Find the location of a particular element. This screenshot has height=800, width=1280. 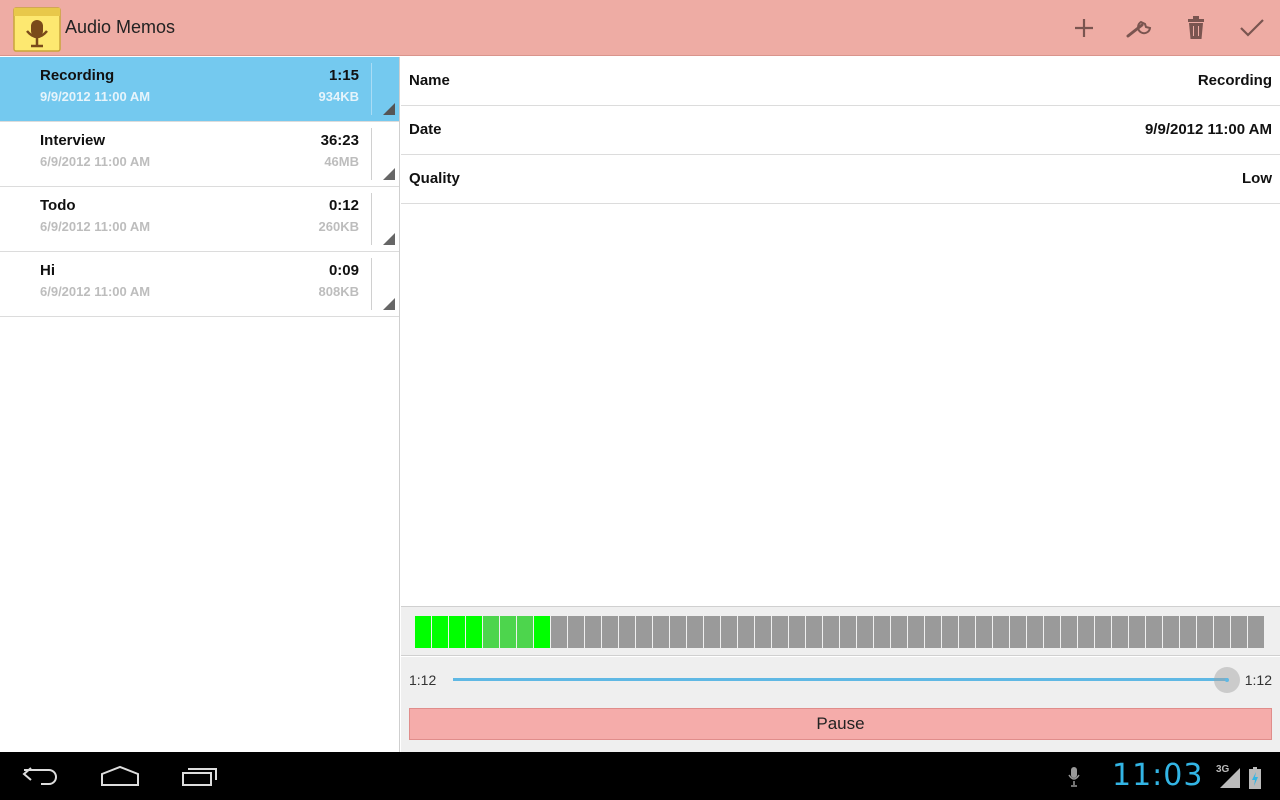

detail-row-quality: Quality Low is located at coordinates (840, 179).